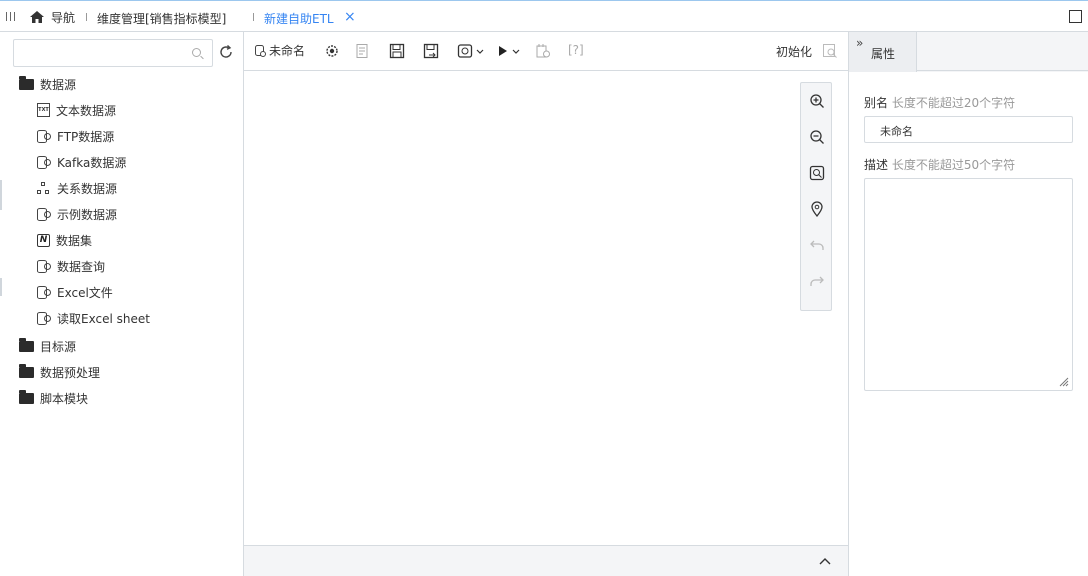  I want to click on tree-item-label: Excel文件, so click(85, 292).